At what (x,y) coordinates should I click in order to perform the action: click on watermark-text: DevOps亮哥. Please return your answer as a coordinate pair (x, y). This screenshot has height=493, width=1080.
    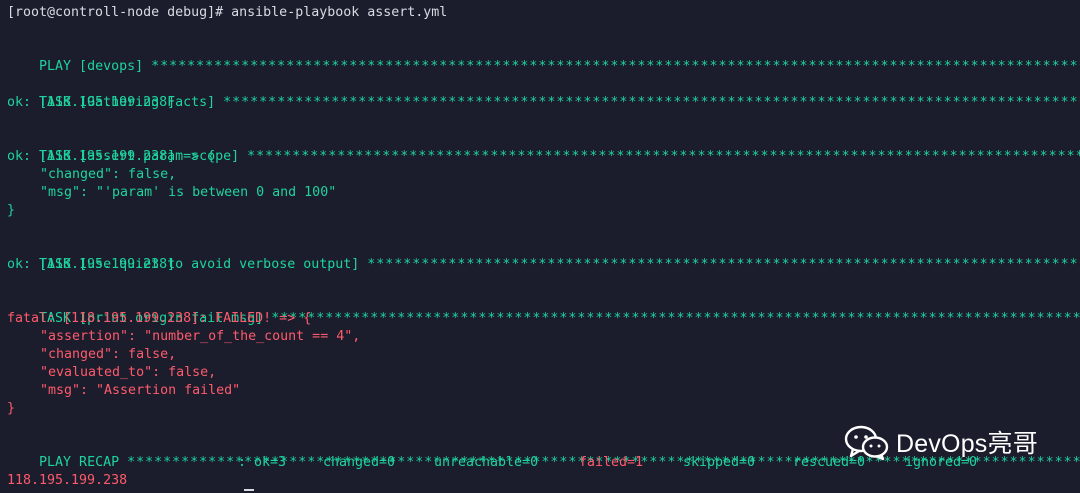
    Looking at the image, I should click on (967, 444).